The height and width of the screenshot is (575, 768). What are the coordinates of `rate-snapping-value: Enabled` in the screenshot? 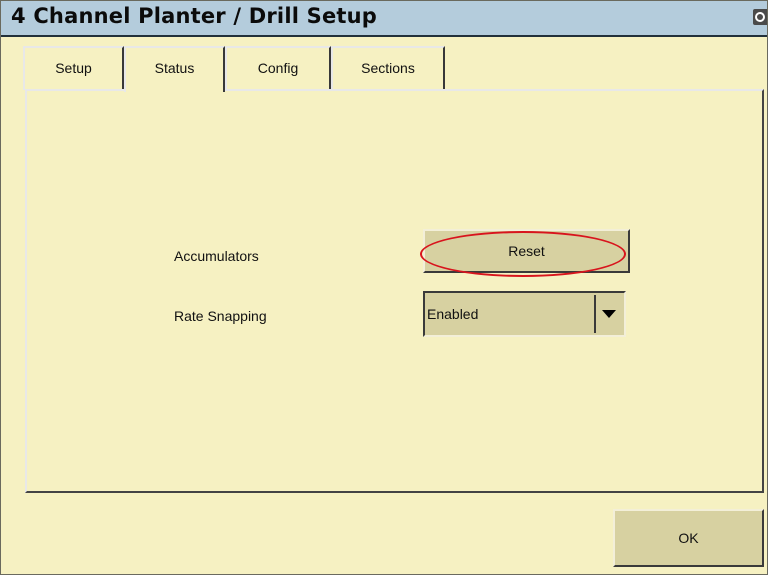 It's located at (453, 314).